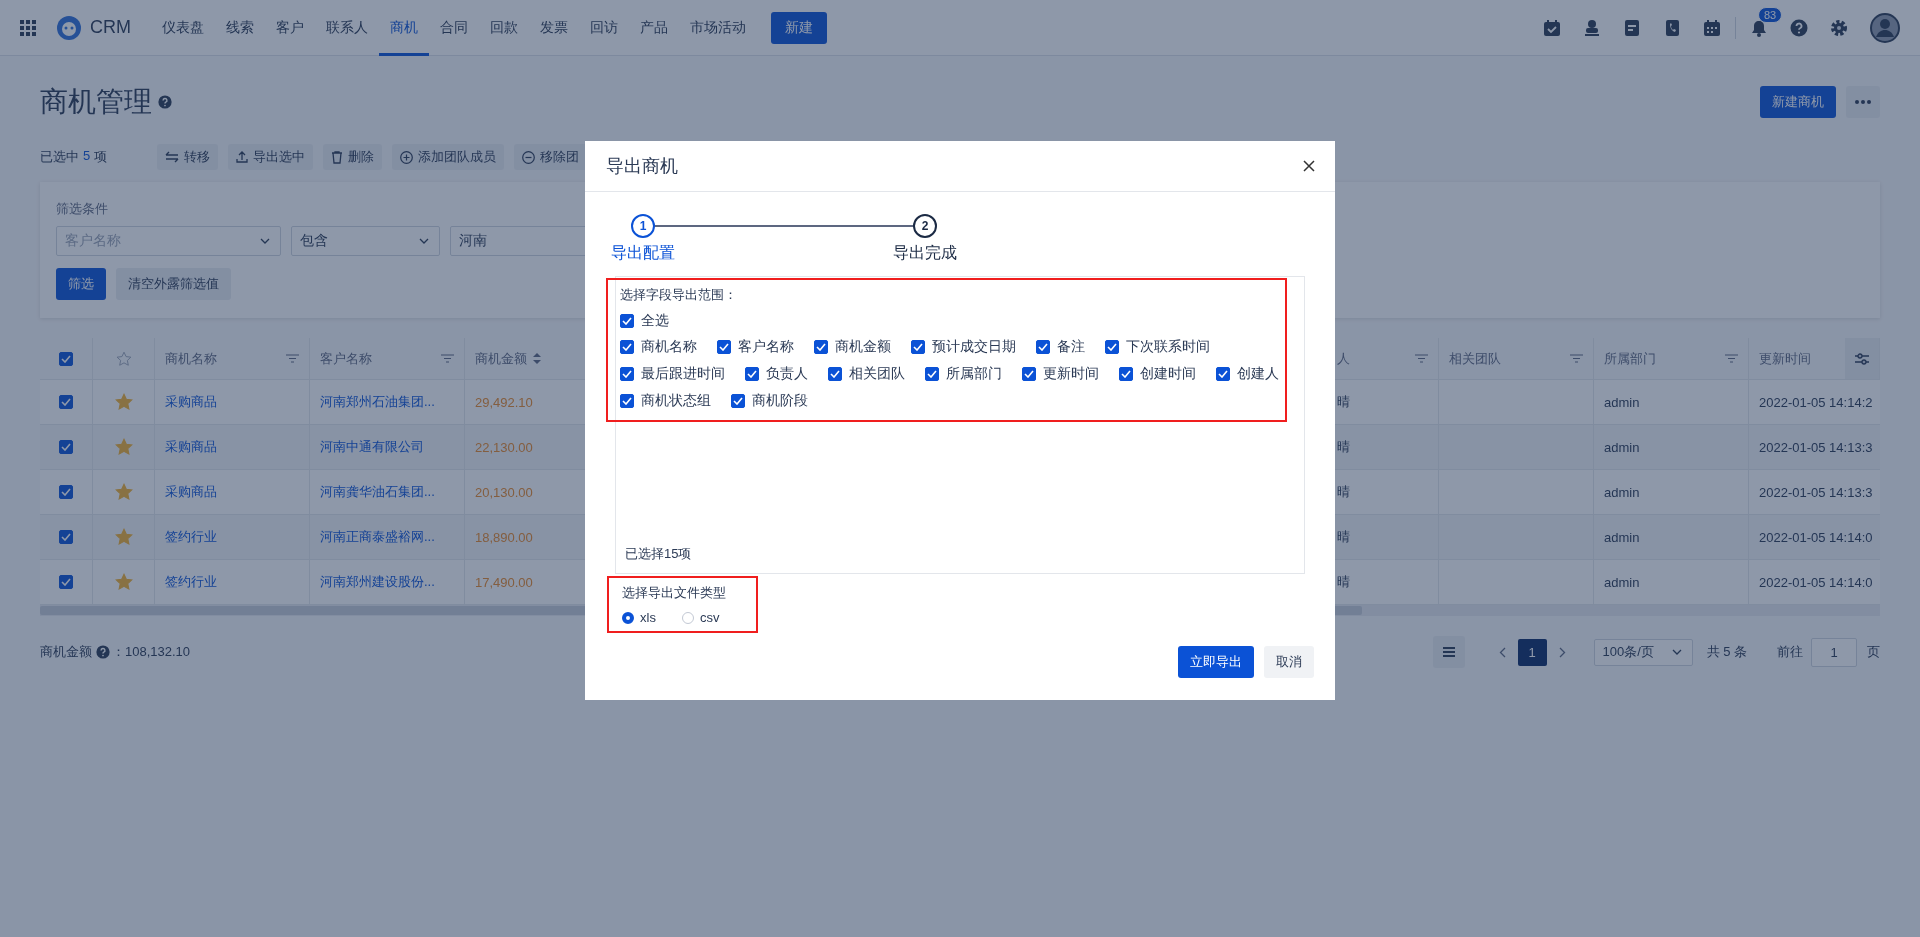 The height and width of the screenshot is (937, 1920). I want to click on page-title: 商机管理, so click(96, 102).